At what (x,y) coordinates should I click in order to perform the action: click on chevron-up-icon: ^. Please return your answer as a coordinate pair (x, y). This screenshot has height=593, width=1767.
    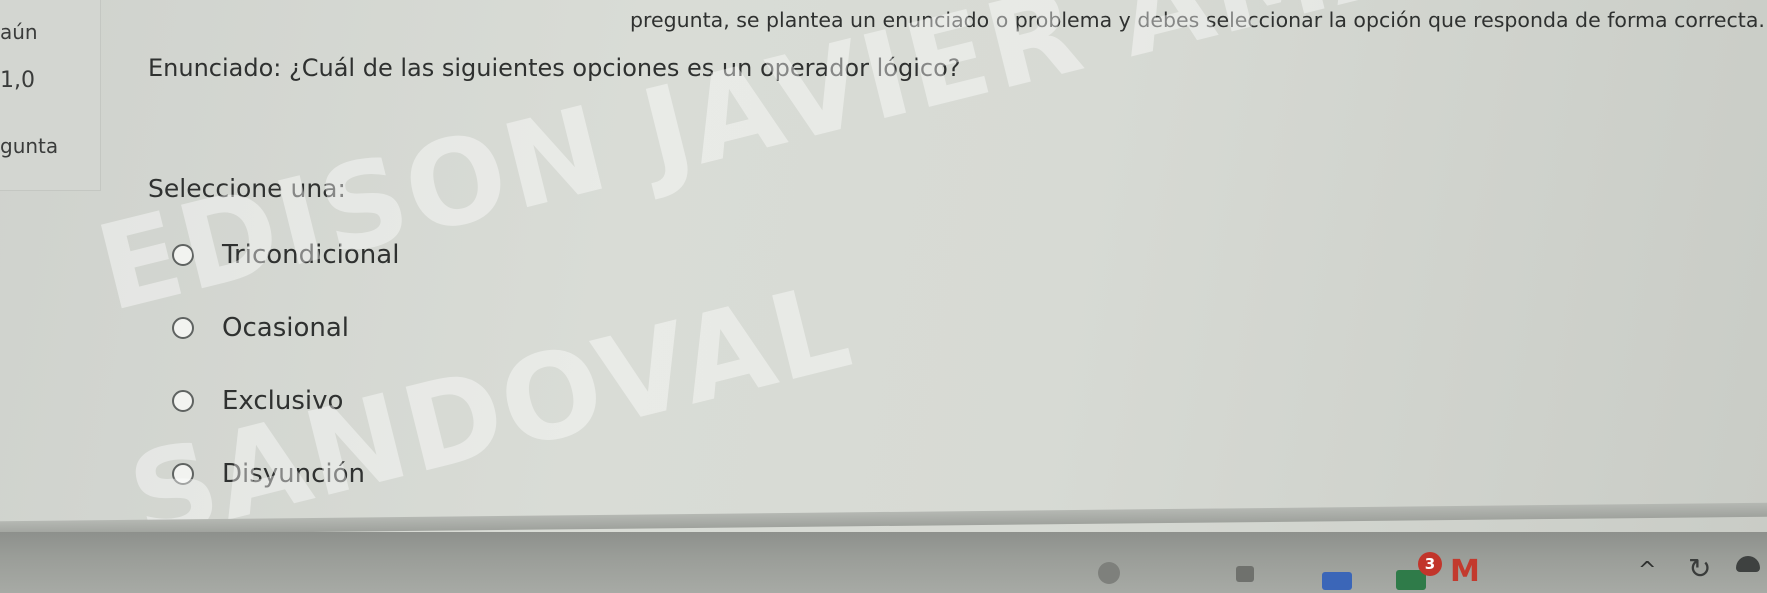
    Looking at the image, I should click on (1647, 570).